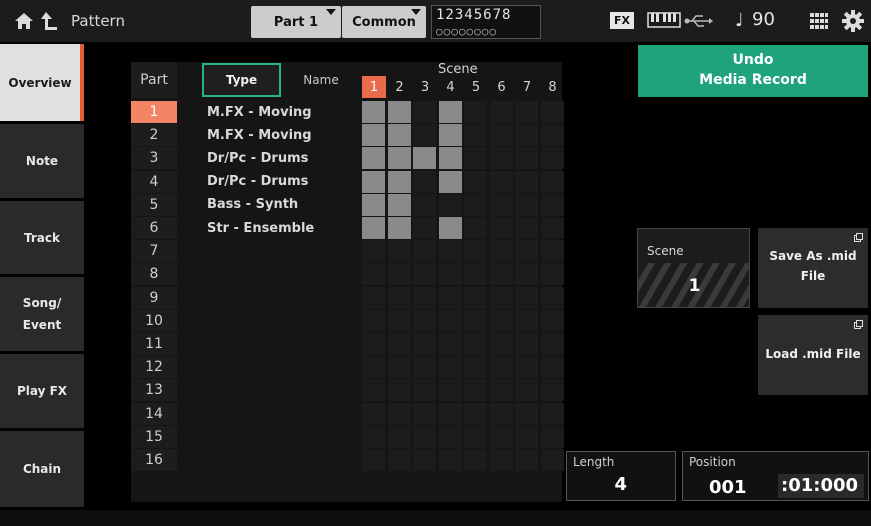  What do you see at coordinates (347, 321) in the screenshot?
I see `table-row: 10` at bounding box center [347, 321].